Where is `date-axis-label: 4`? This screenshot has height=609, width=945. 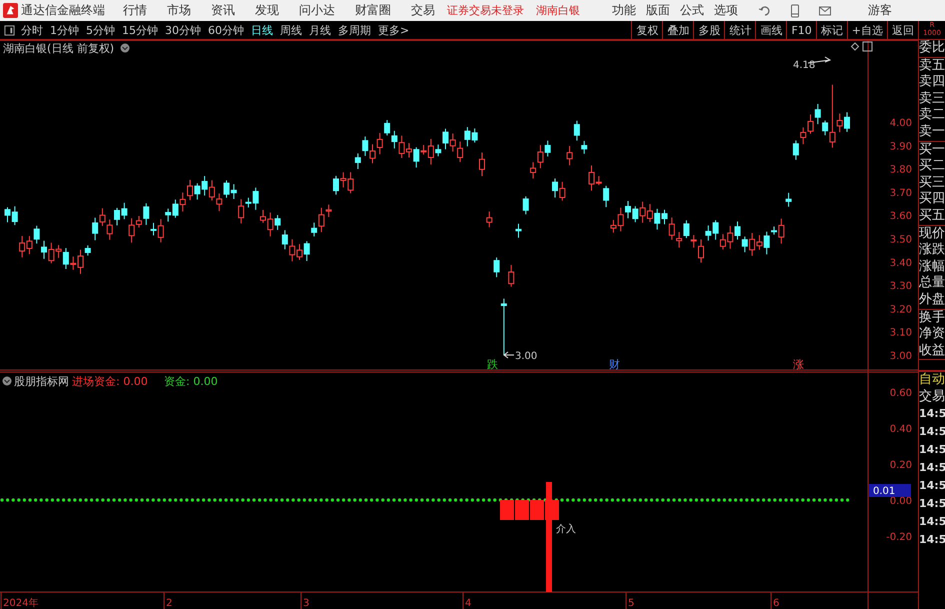
date-axis-label: 4 is located at coordinates (468, 603).